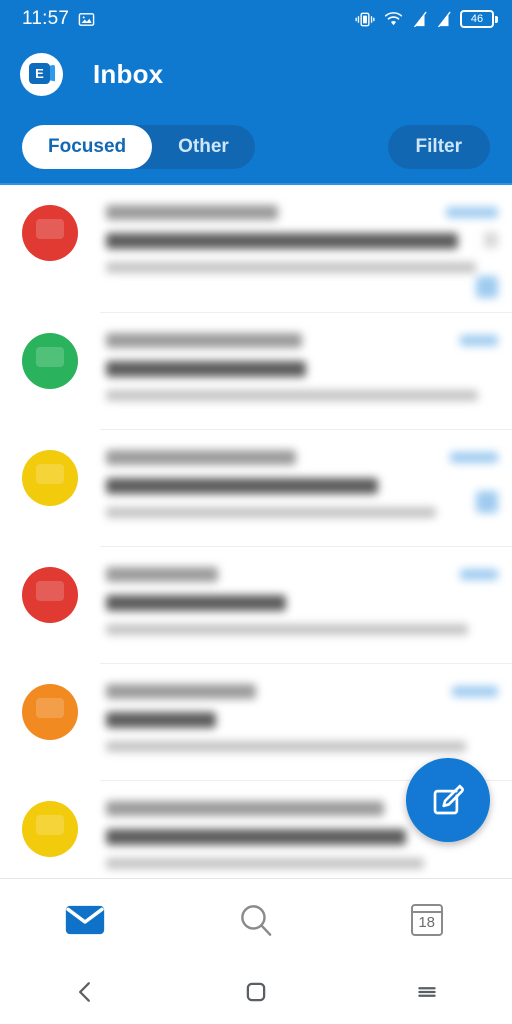  What do you see at coordinates (46, 18) in the screenshot?
I see `status-time: 11:57` at bounding box center [46, 18].